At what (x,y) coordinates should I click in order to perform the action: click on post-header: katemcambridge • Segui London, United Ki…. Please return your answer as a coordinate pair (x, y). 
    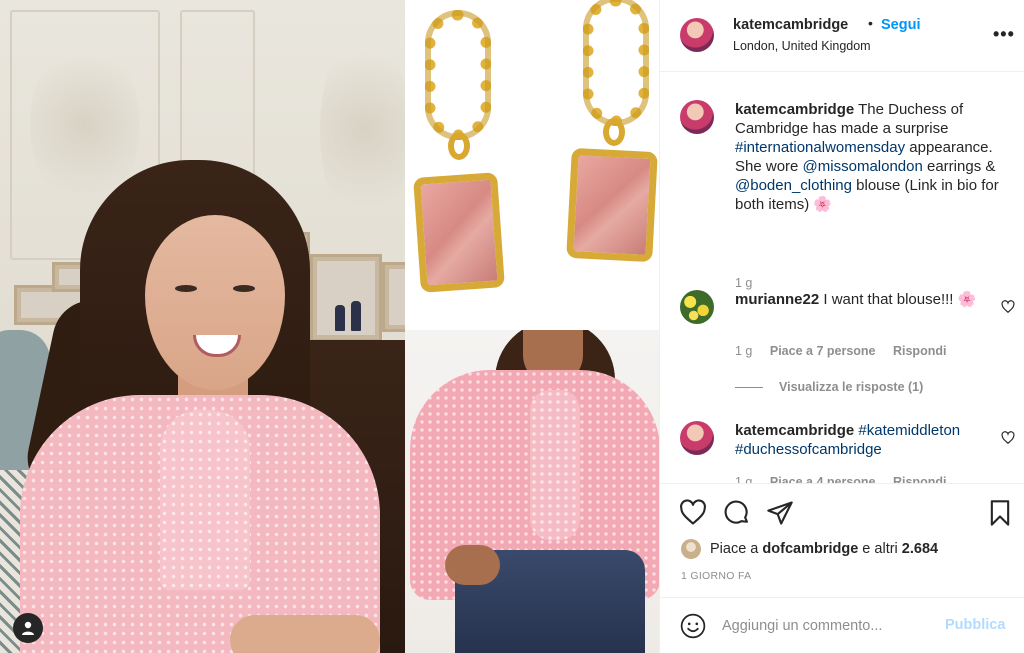
    Looking at the image, I should click on (842, 36).